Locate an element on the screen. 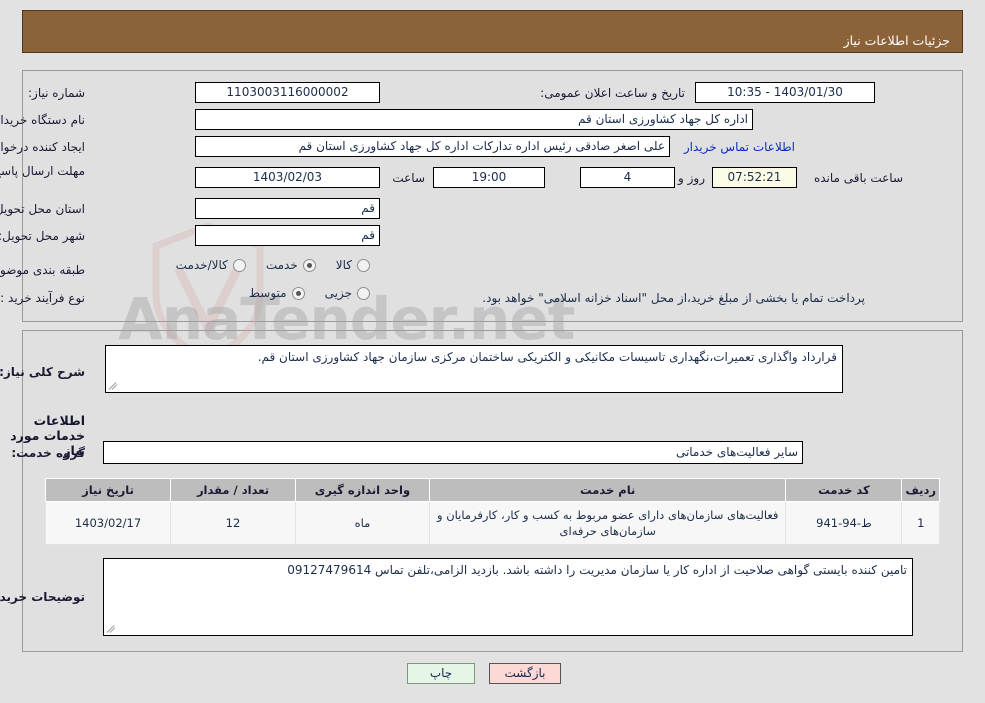 The width and height of the screenshot is (985, 703). deadline-date-field: 1403/02/03 is located at coordinates (287, 177).